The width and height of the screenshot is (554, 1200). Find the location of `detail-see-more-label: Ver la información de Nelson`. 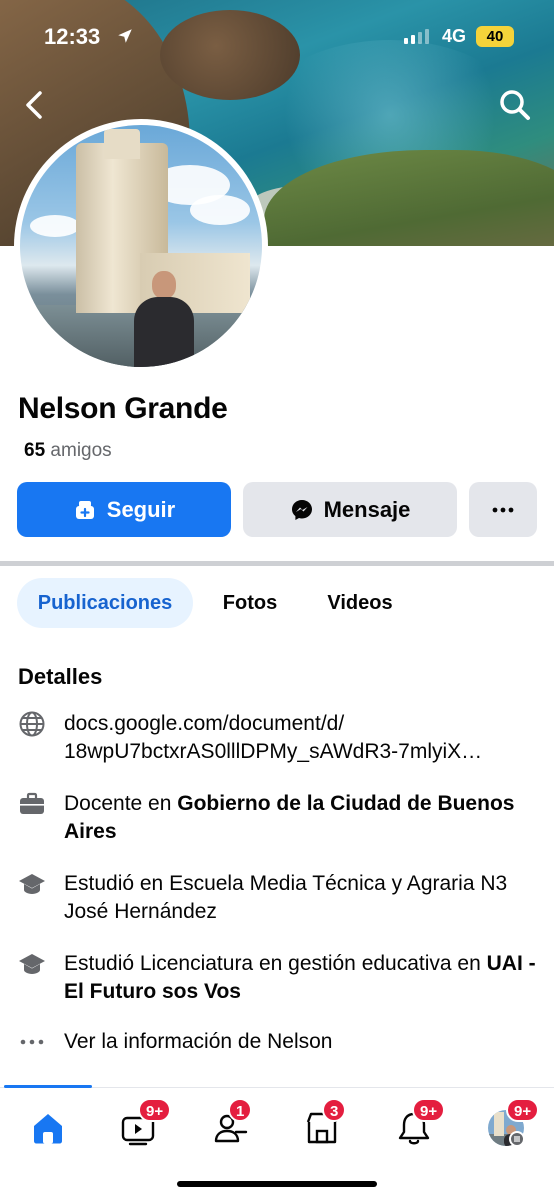

detail-see-more-label: Ver la información de Nelson is located at coordinates (198, 1041).